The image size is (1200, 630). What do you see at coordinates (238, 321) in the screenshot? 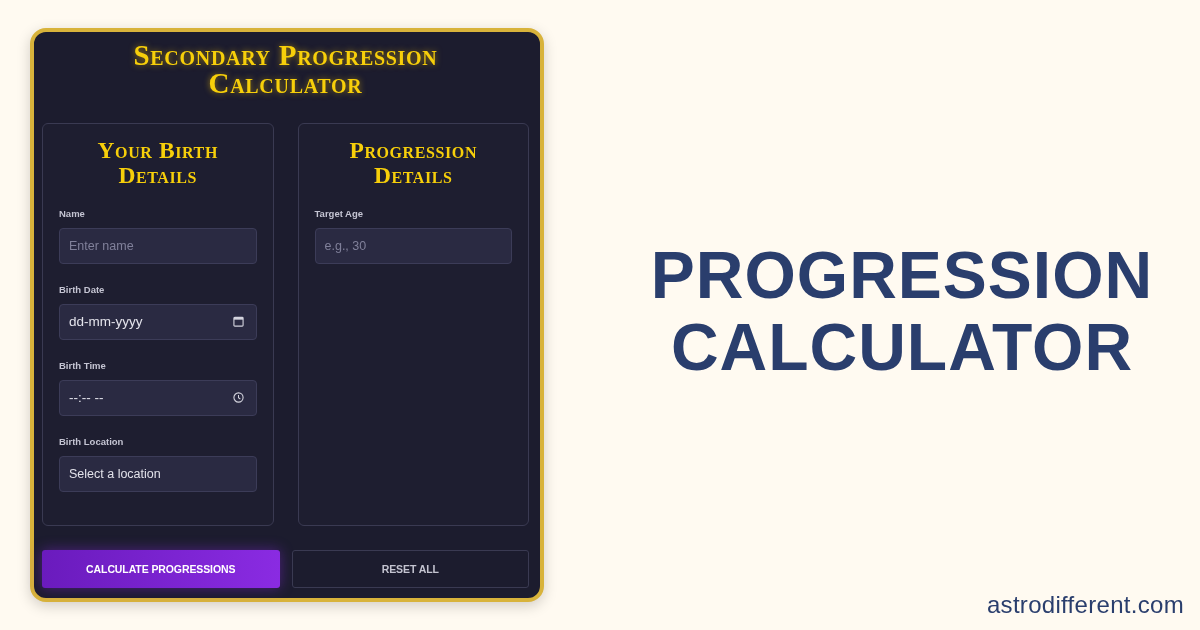
I see `calendar-icon` at bounding box center [238, 321].